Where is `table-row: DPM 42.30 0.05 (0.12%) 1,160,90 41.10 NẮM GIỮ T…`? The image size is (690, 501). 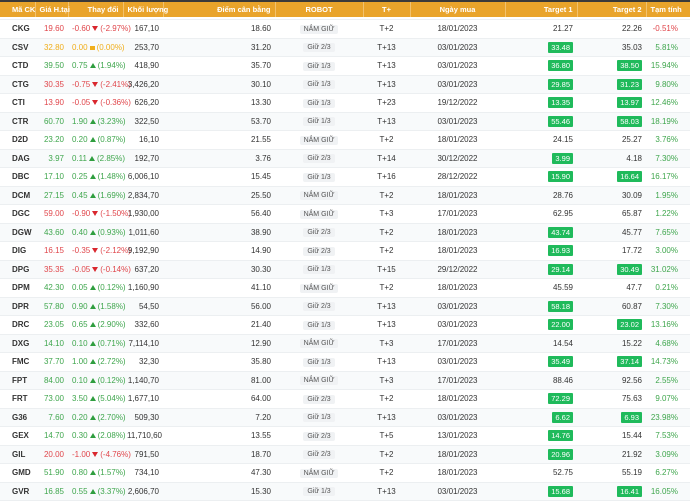 table-row: DPM 42.30 0.05 (0.12%) 1,160,90 41.10 NẮM GIỮ T… is located at coordinates (345, 288).